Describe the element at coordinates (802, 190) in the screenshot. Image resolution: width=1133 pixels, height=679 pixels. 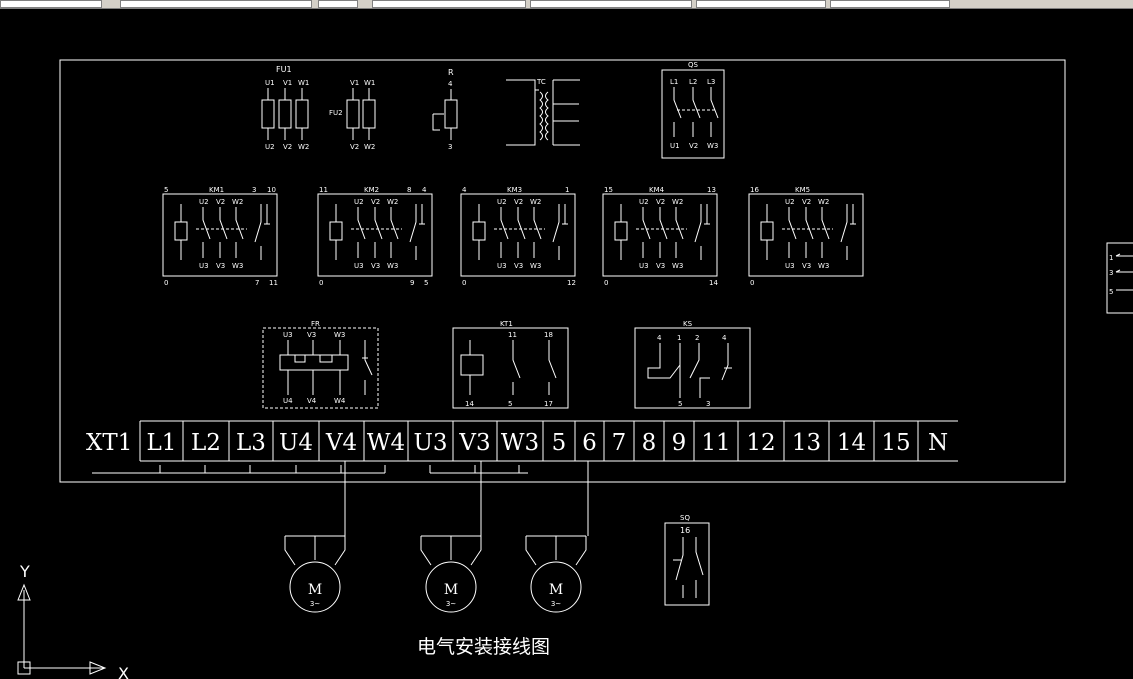
I see `contactor-label: KM5` at that location.